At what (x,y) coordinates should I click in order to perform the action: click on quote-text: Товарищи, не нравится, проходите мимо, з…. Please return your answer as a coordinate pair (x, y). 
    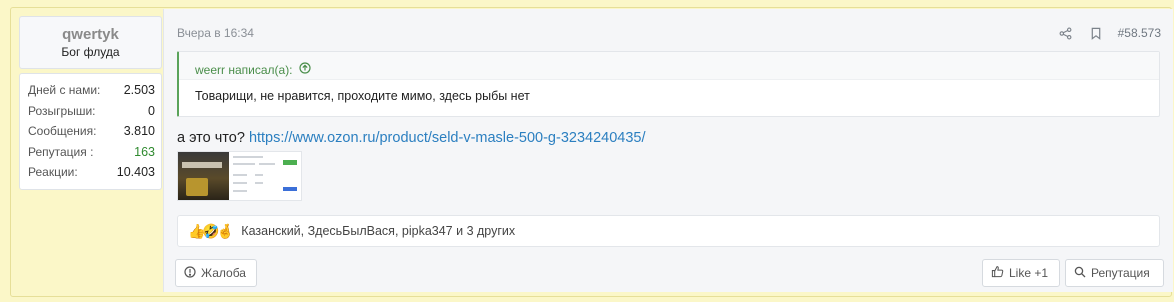
    Looking at the image, I should click on (362, 96).